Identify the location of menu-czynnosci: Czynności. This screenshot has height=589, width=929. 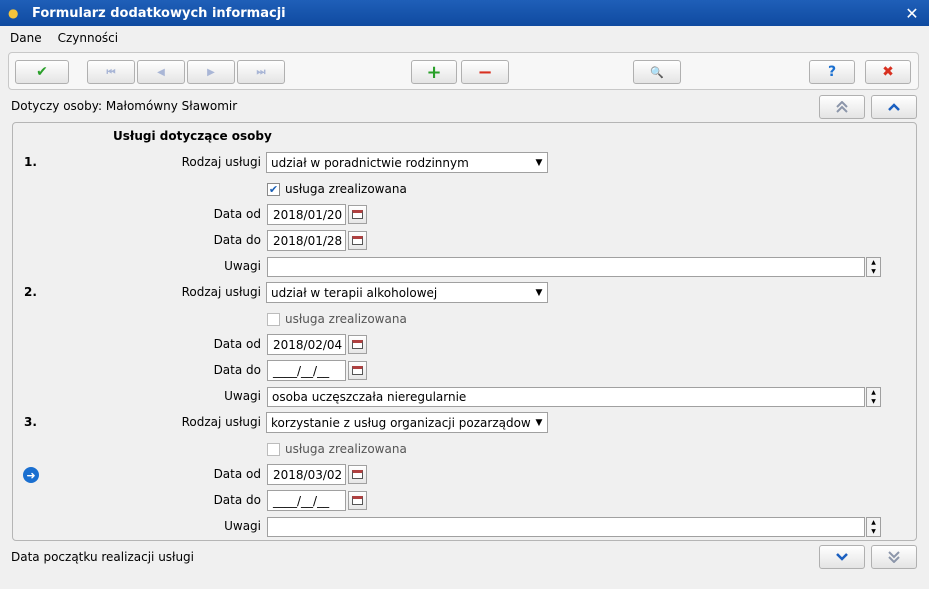
(88, 38).